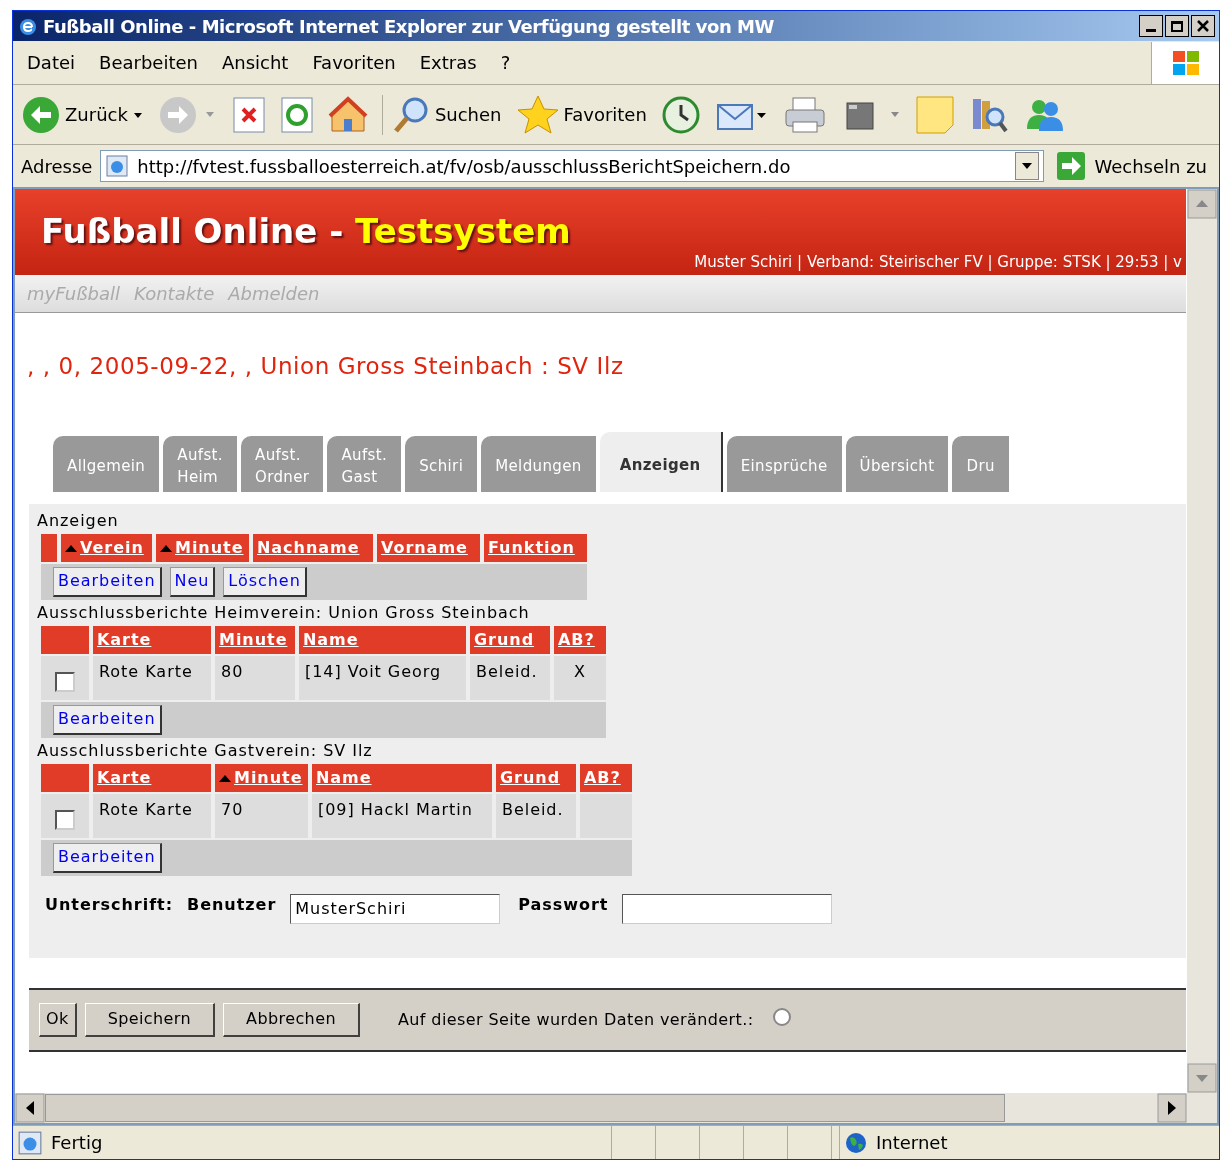 The height and width of the screenshot is (1162, 1226). Describe the element at coordinates (580, 677) in the screenshot. I see `table-cell: X` at that location.